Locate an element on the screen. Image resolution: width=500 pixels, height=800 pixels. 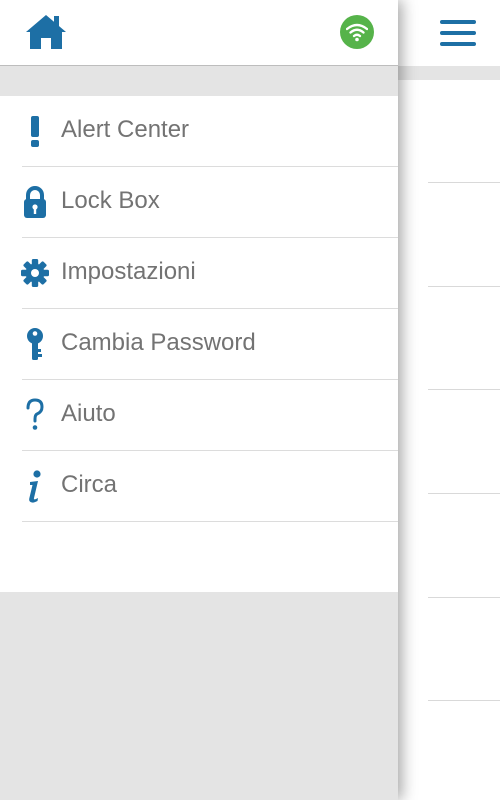
padlock-icon is located at coordinates (35, 202).